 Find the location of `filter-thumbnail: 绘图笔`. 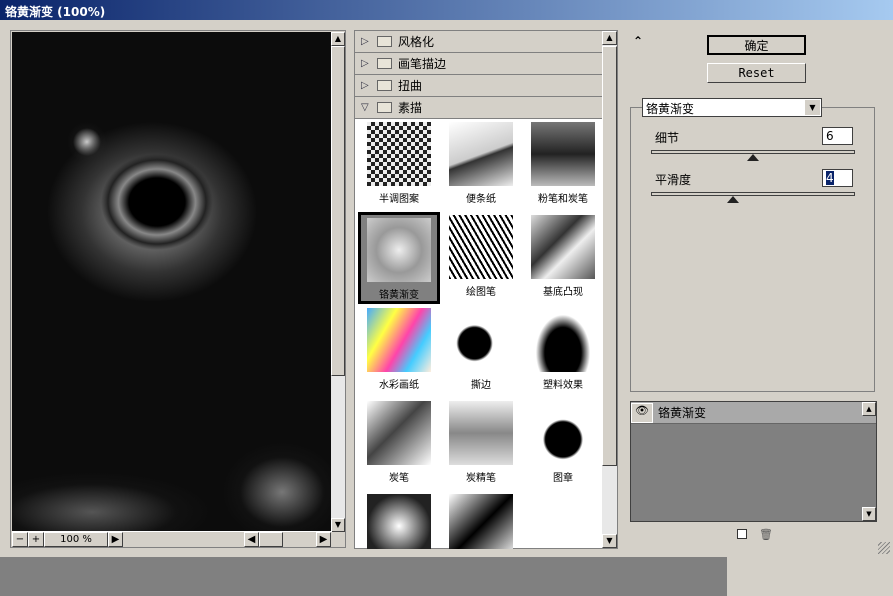

filter-thumbnail: 绘图笔 is located at coordinates (481, 258).